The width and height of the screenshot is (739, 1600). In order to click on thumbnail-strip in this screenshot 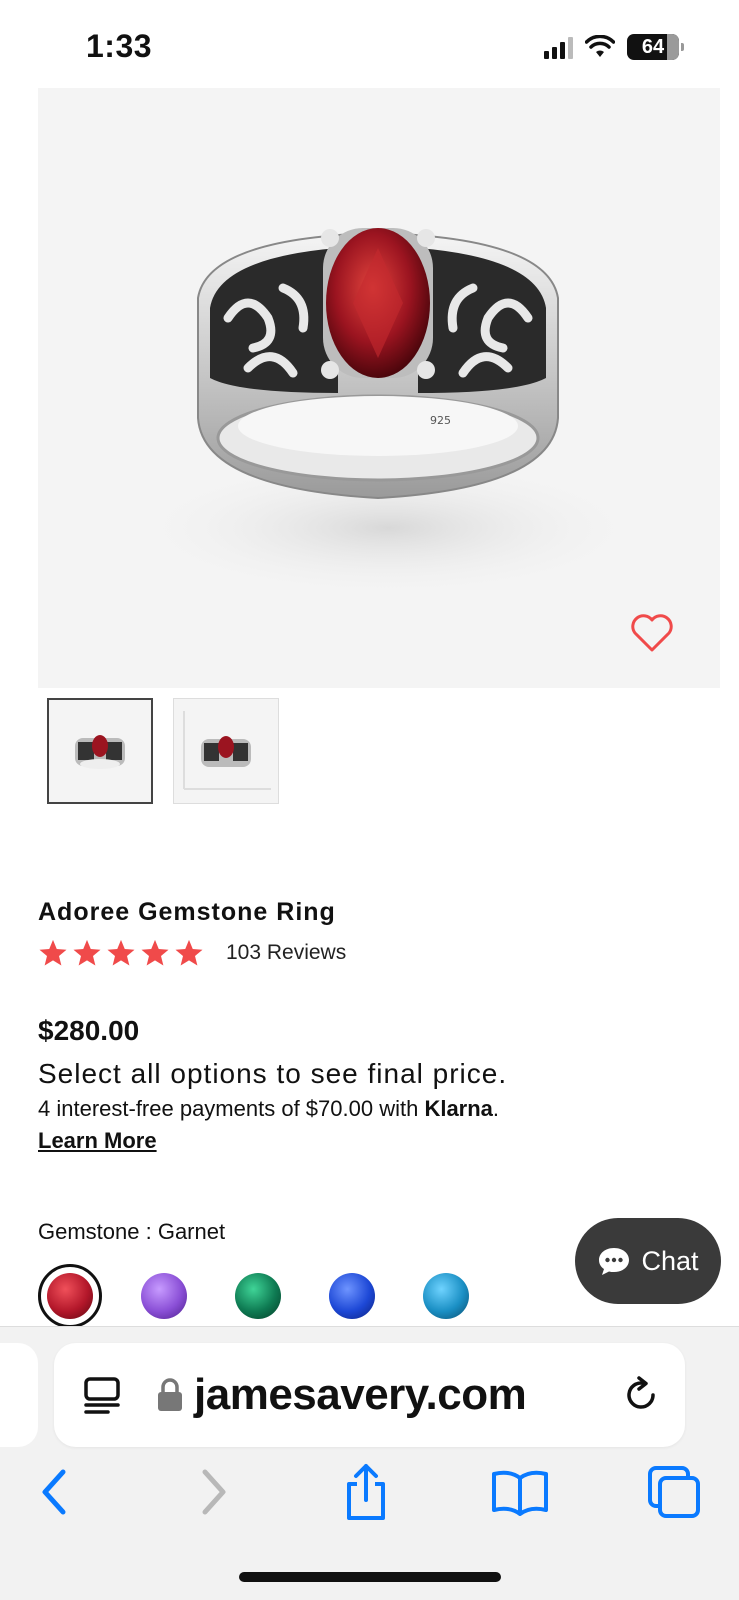, I will do `click(163, 751)`.